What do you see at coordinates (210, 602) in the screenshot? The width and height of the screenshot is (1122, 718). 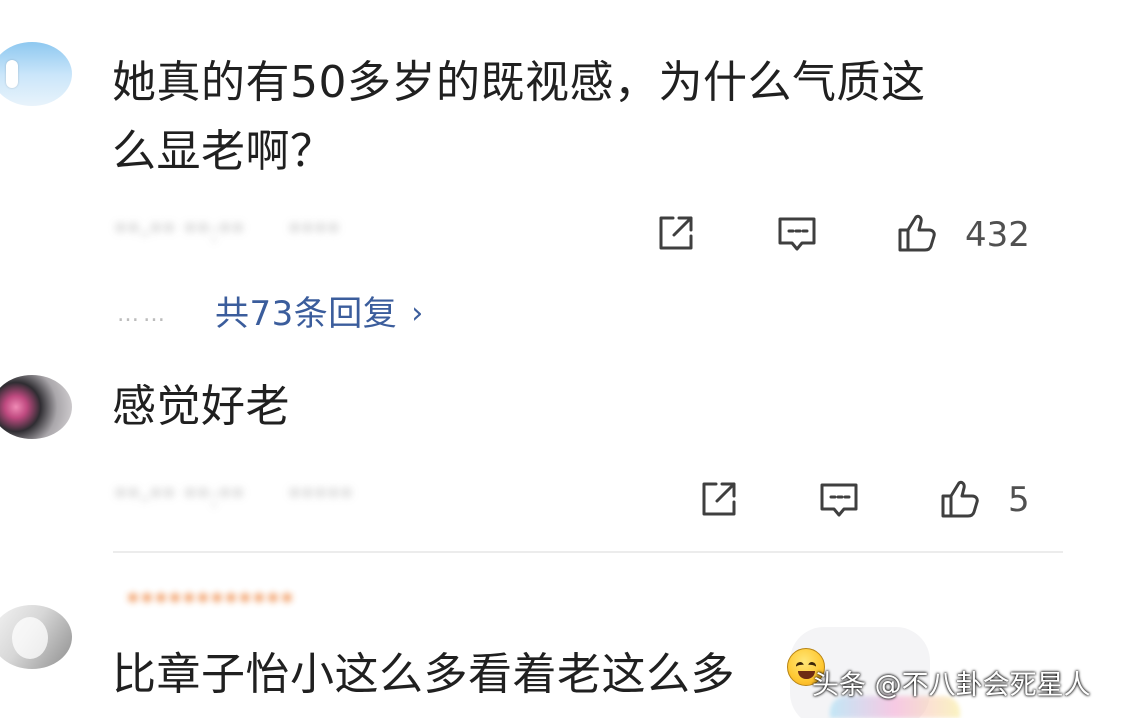 I see `blurred-header: ************` at bounding box center [210, 602].